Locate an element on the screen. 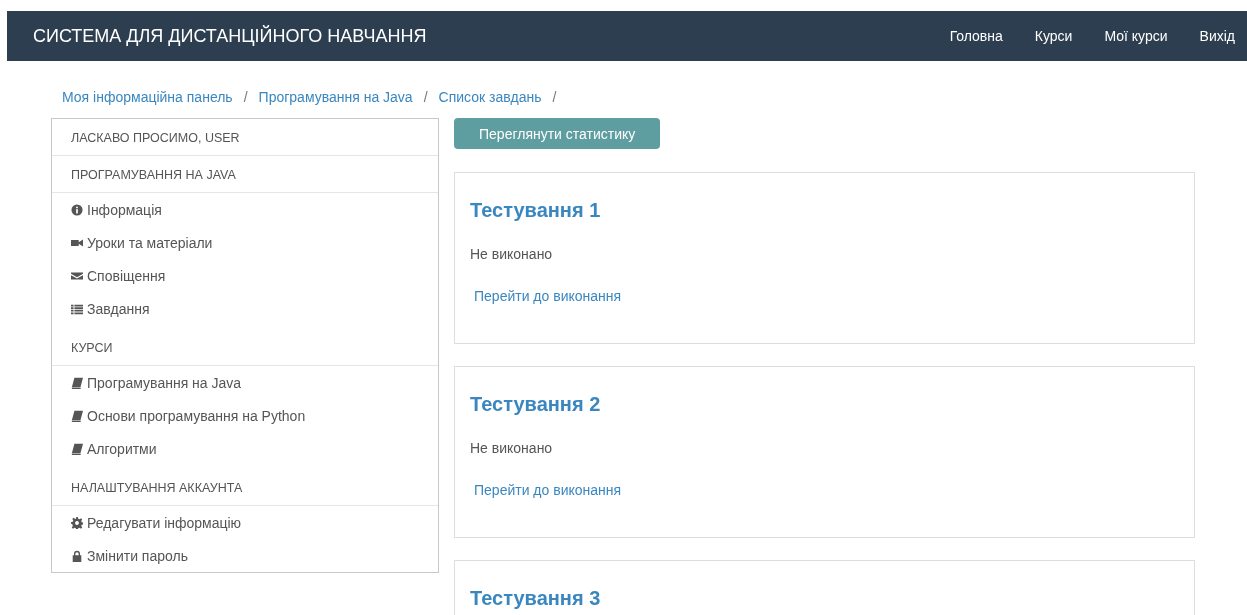 This screenshot has width=1247, height=615. nav-link: Мої курси is located at coordinates (1132, 36).